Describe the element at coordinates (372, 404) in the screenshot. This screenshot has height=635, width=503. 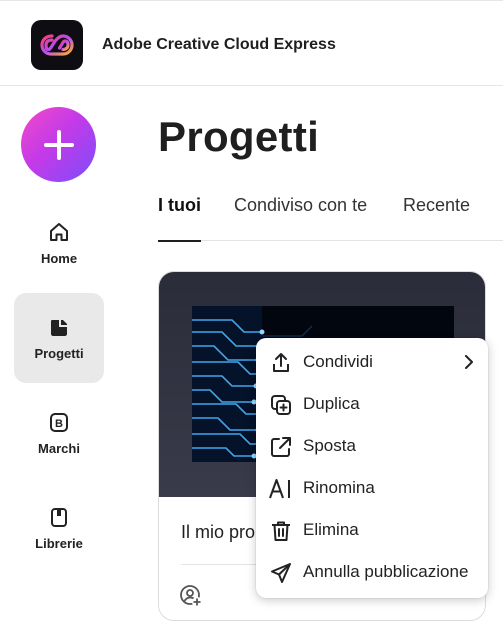
I see `menu-item-duplicate: Duplica` at that location.